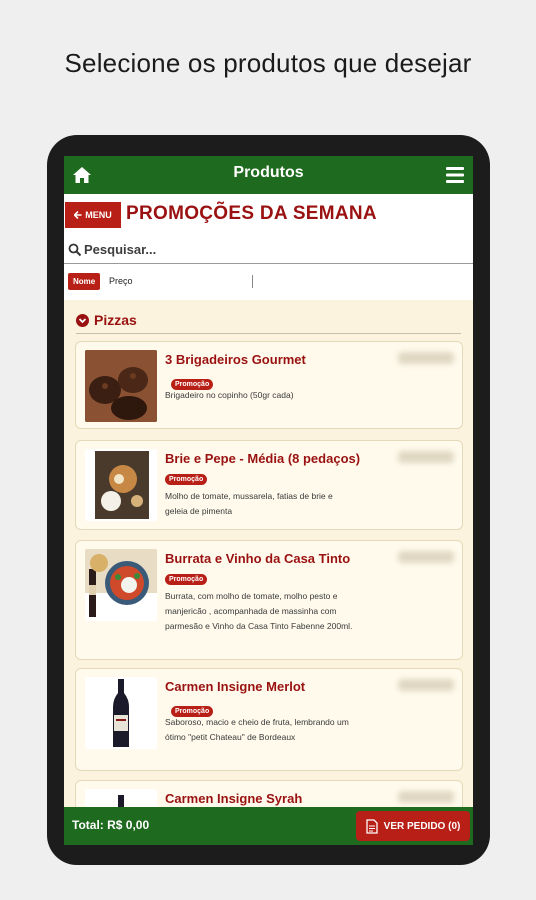  Describe the element at coordinates (98, 215) in the screenshot. I see `menu-button-label: MENU` at that location.